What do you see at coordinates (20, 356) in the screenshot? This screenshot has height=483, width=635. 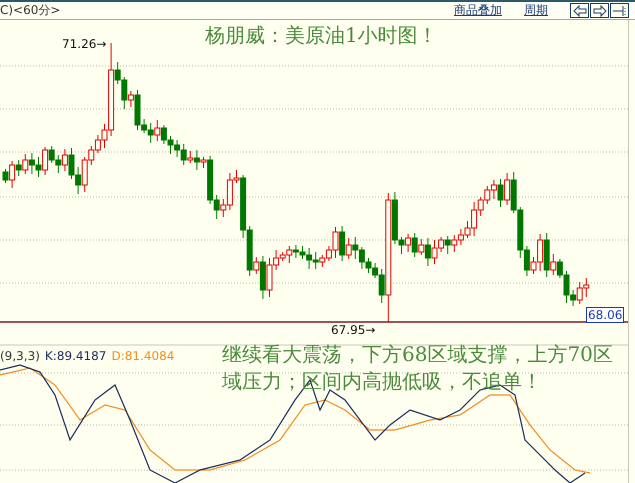 I see `indicator-name: (9,3,3)` at bounding box center [20, 356].